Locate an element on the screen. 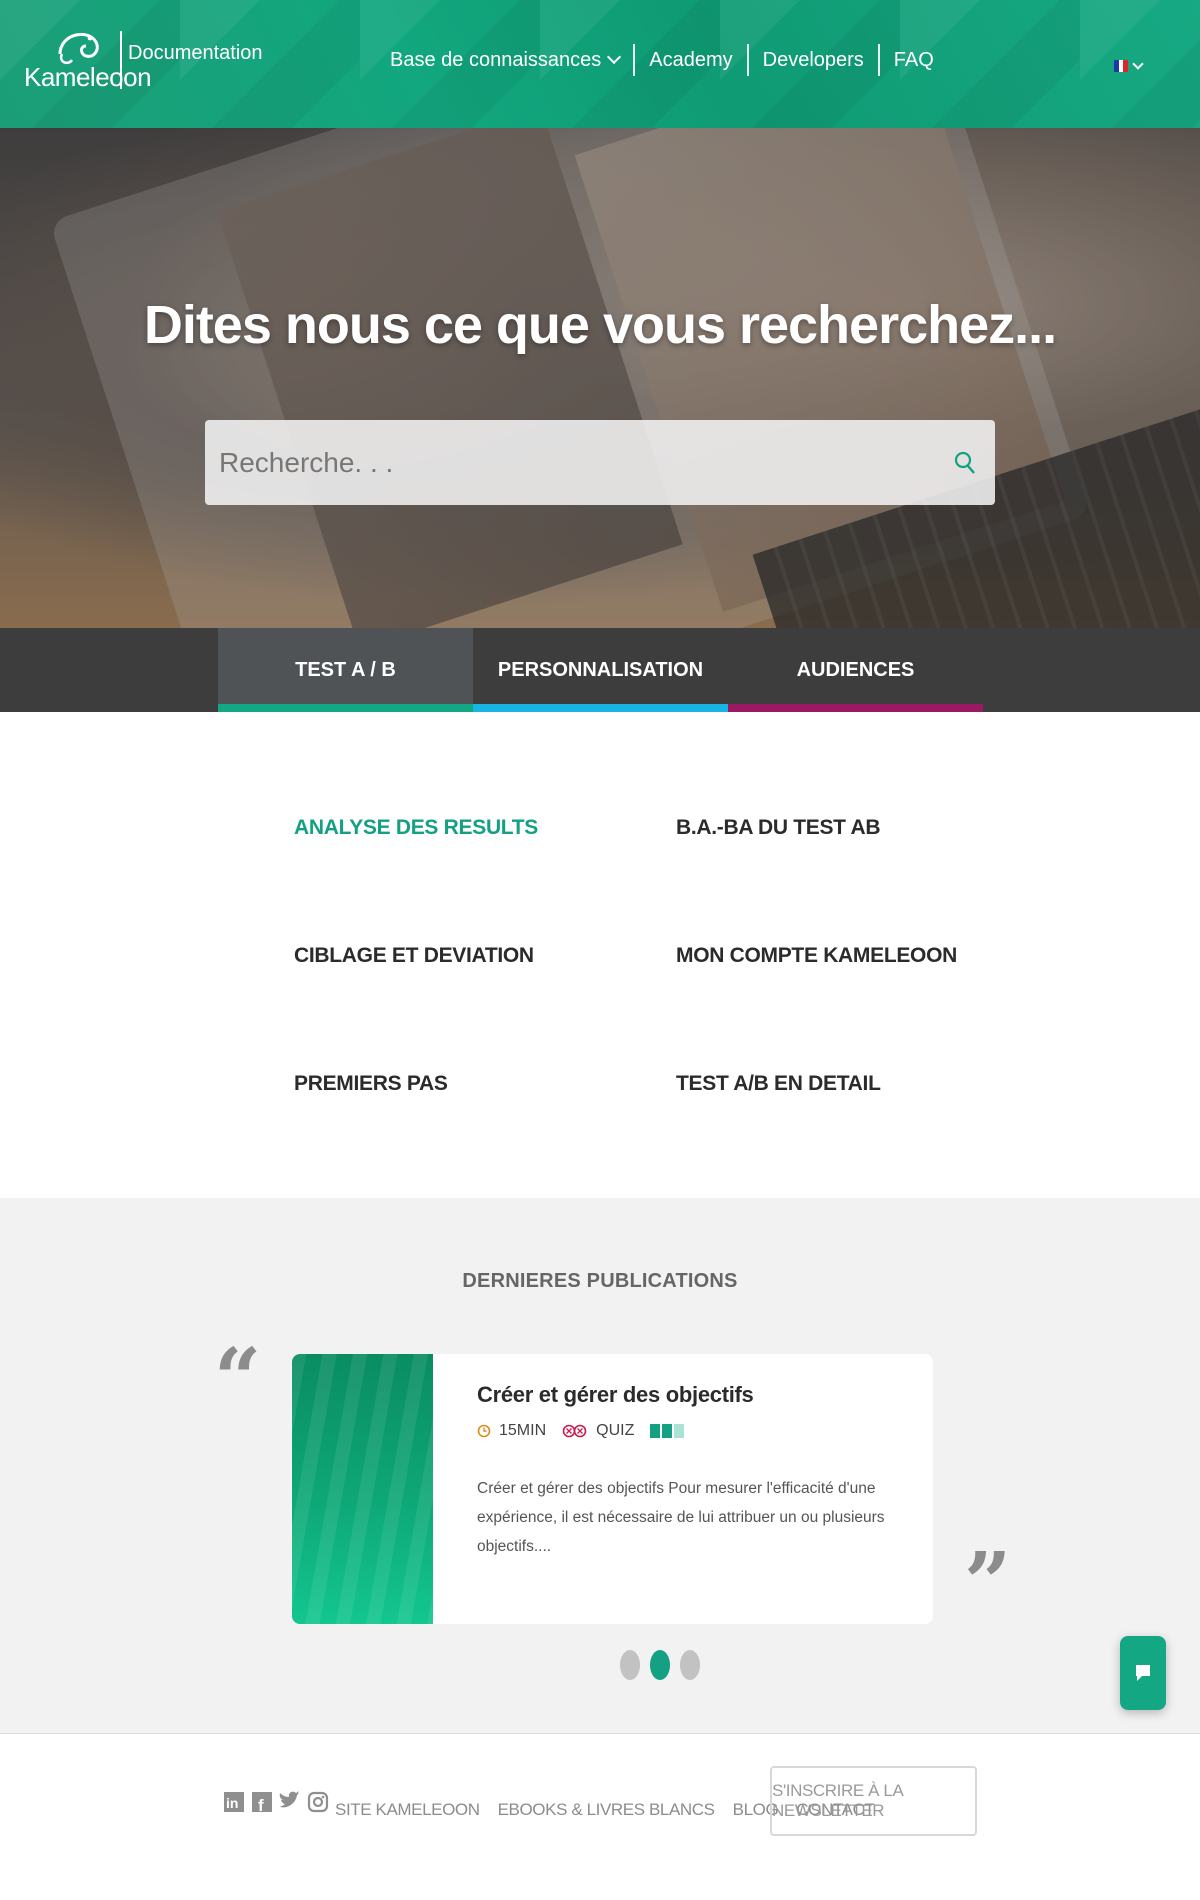  nav-item-label: FAQ is located at coordinates (913, 59).